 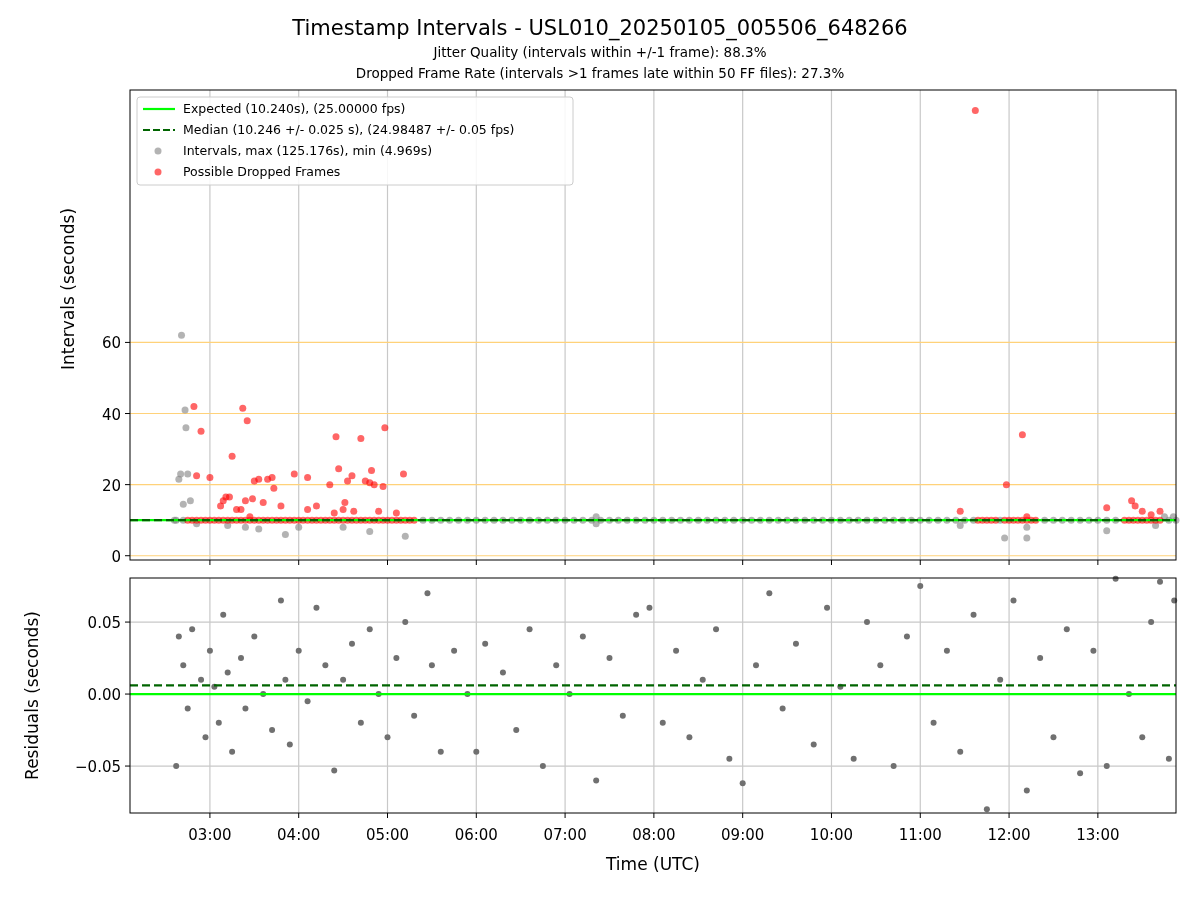 What do you see at coordinates (476, 835) in the screenshot?
I see `x-tick-label: 06:00` at bounding box center [476, 835].